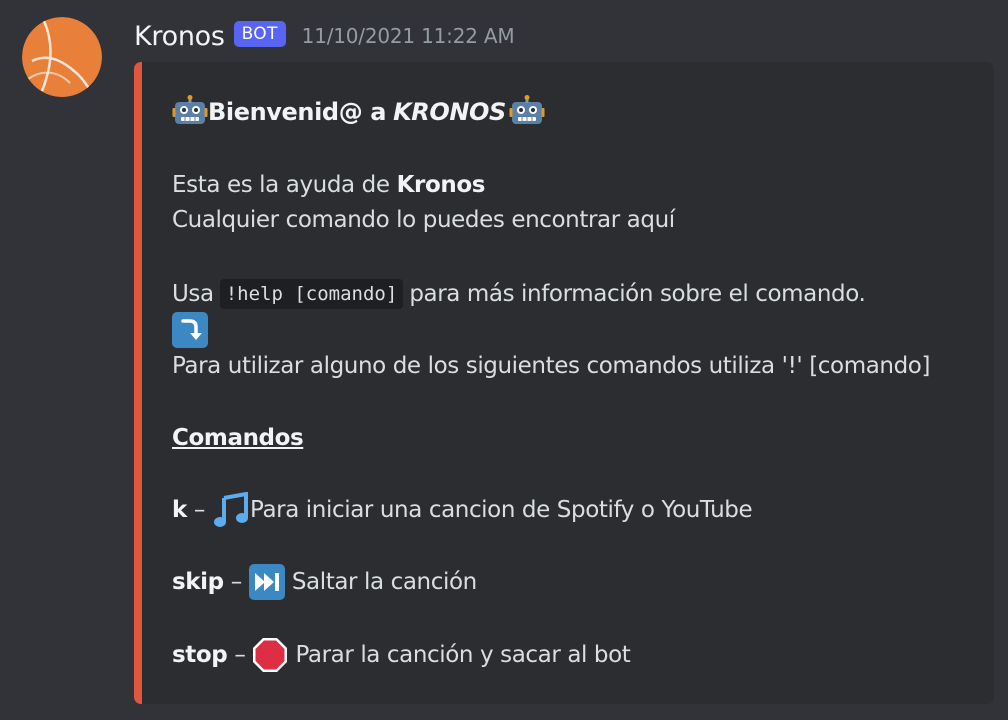 Image resolution: width=1008 pixels, height=720 pixels. Describe the element at coordinates (193, 294) in the screenshot. I see `usa-prefix: Usa` at that location.